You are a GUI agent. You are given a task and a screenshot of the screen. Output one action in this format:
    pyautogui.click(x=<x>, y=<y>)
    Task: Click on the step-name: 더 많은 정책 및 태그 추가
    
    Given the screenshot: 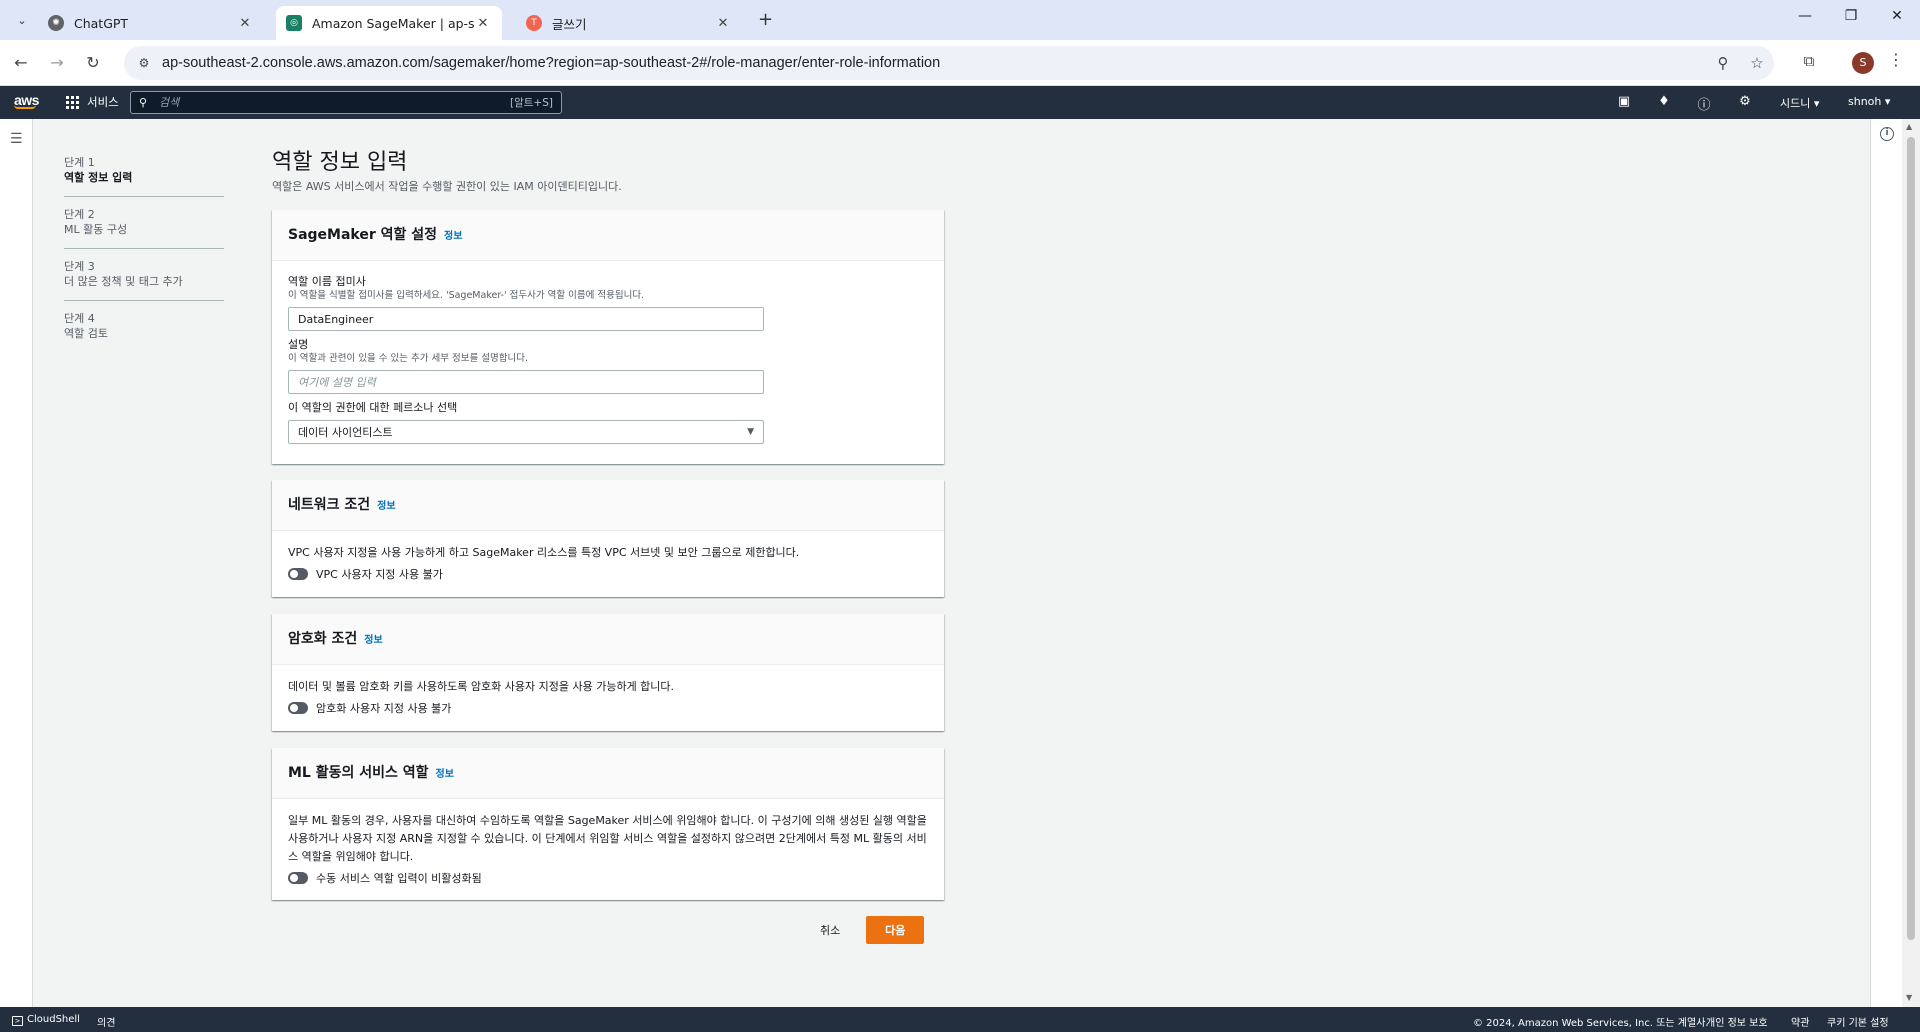 What is the action you would take?
    pyautogui.click(x=123, y=281)
    